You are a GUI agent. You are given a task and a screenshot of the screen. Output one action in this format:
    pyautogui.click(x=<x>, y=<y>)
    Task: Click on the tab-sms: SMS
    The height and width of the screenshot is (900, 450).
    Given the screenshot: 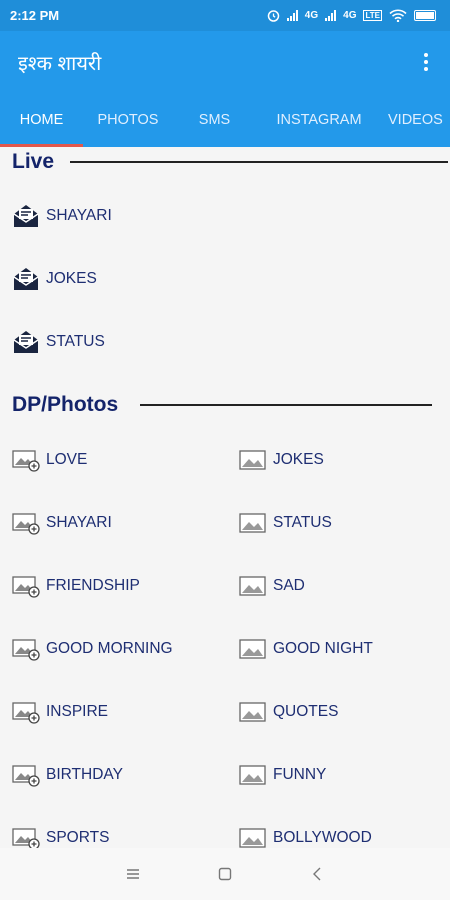 What is the action you would take?
    pyautogui.click(x=214, y=120)
    